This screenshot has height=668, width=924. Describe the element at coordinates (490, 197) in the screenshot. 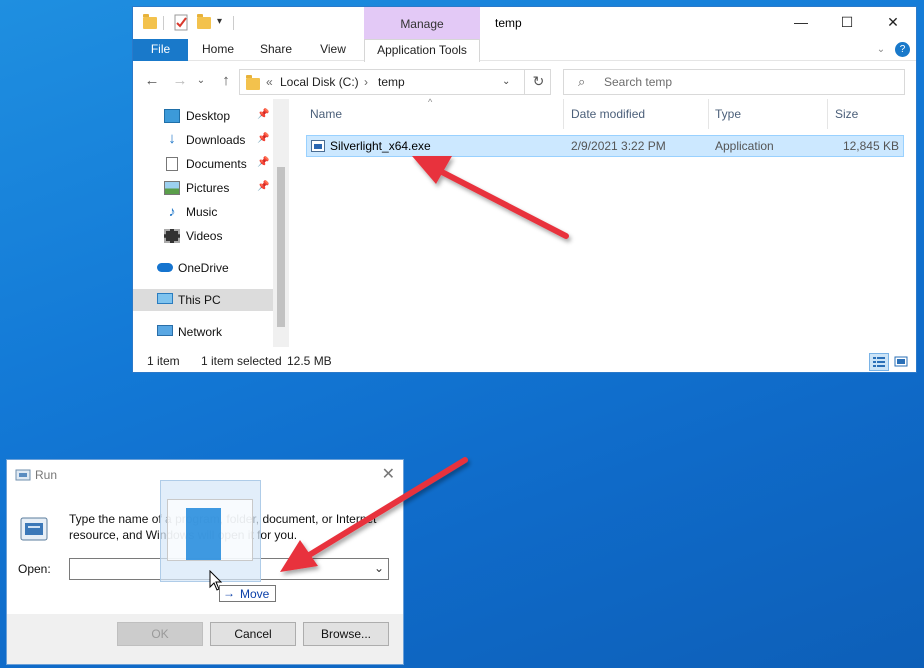

I see `annotation-arrow-to-file` at that location.